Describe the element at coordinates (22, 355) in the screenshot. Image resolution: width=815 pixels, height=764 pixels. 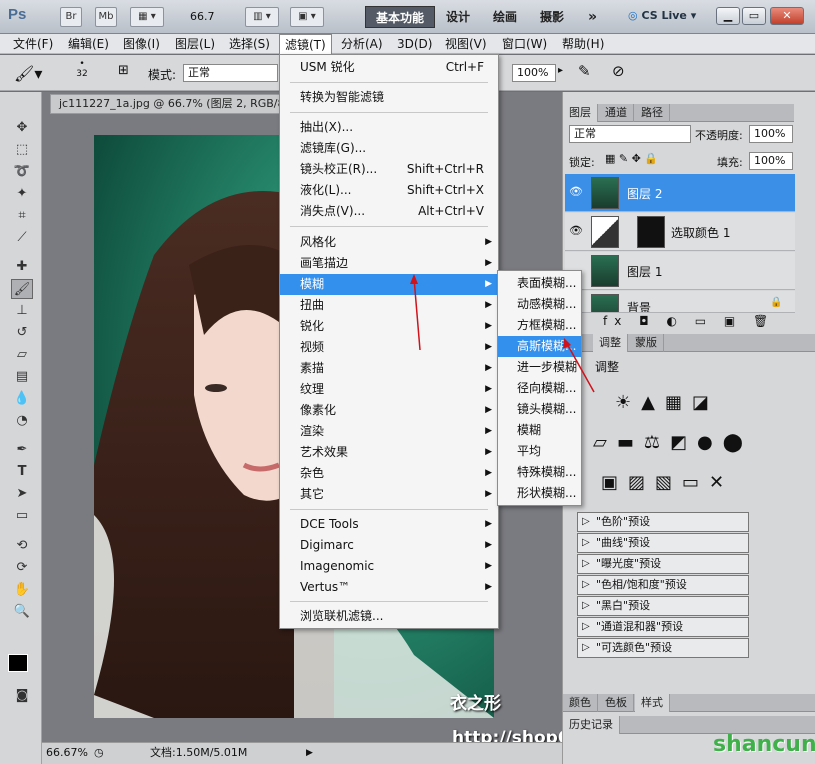
I see `eraser-tool-icon: ▱` at that location.